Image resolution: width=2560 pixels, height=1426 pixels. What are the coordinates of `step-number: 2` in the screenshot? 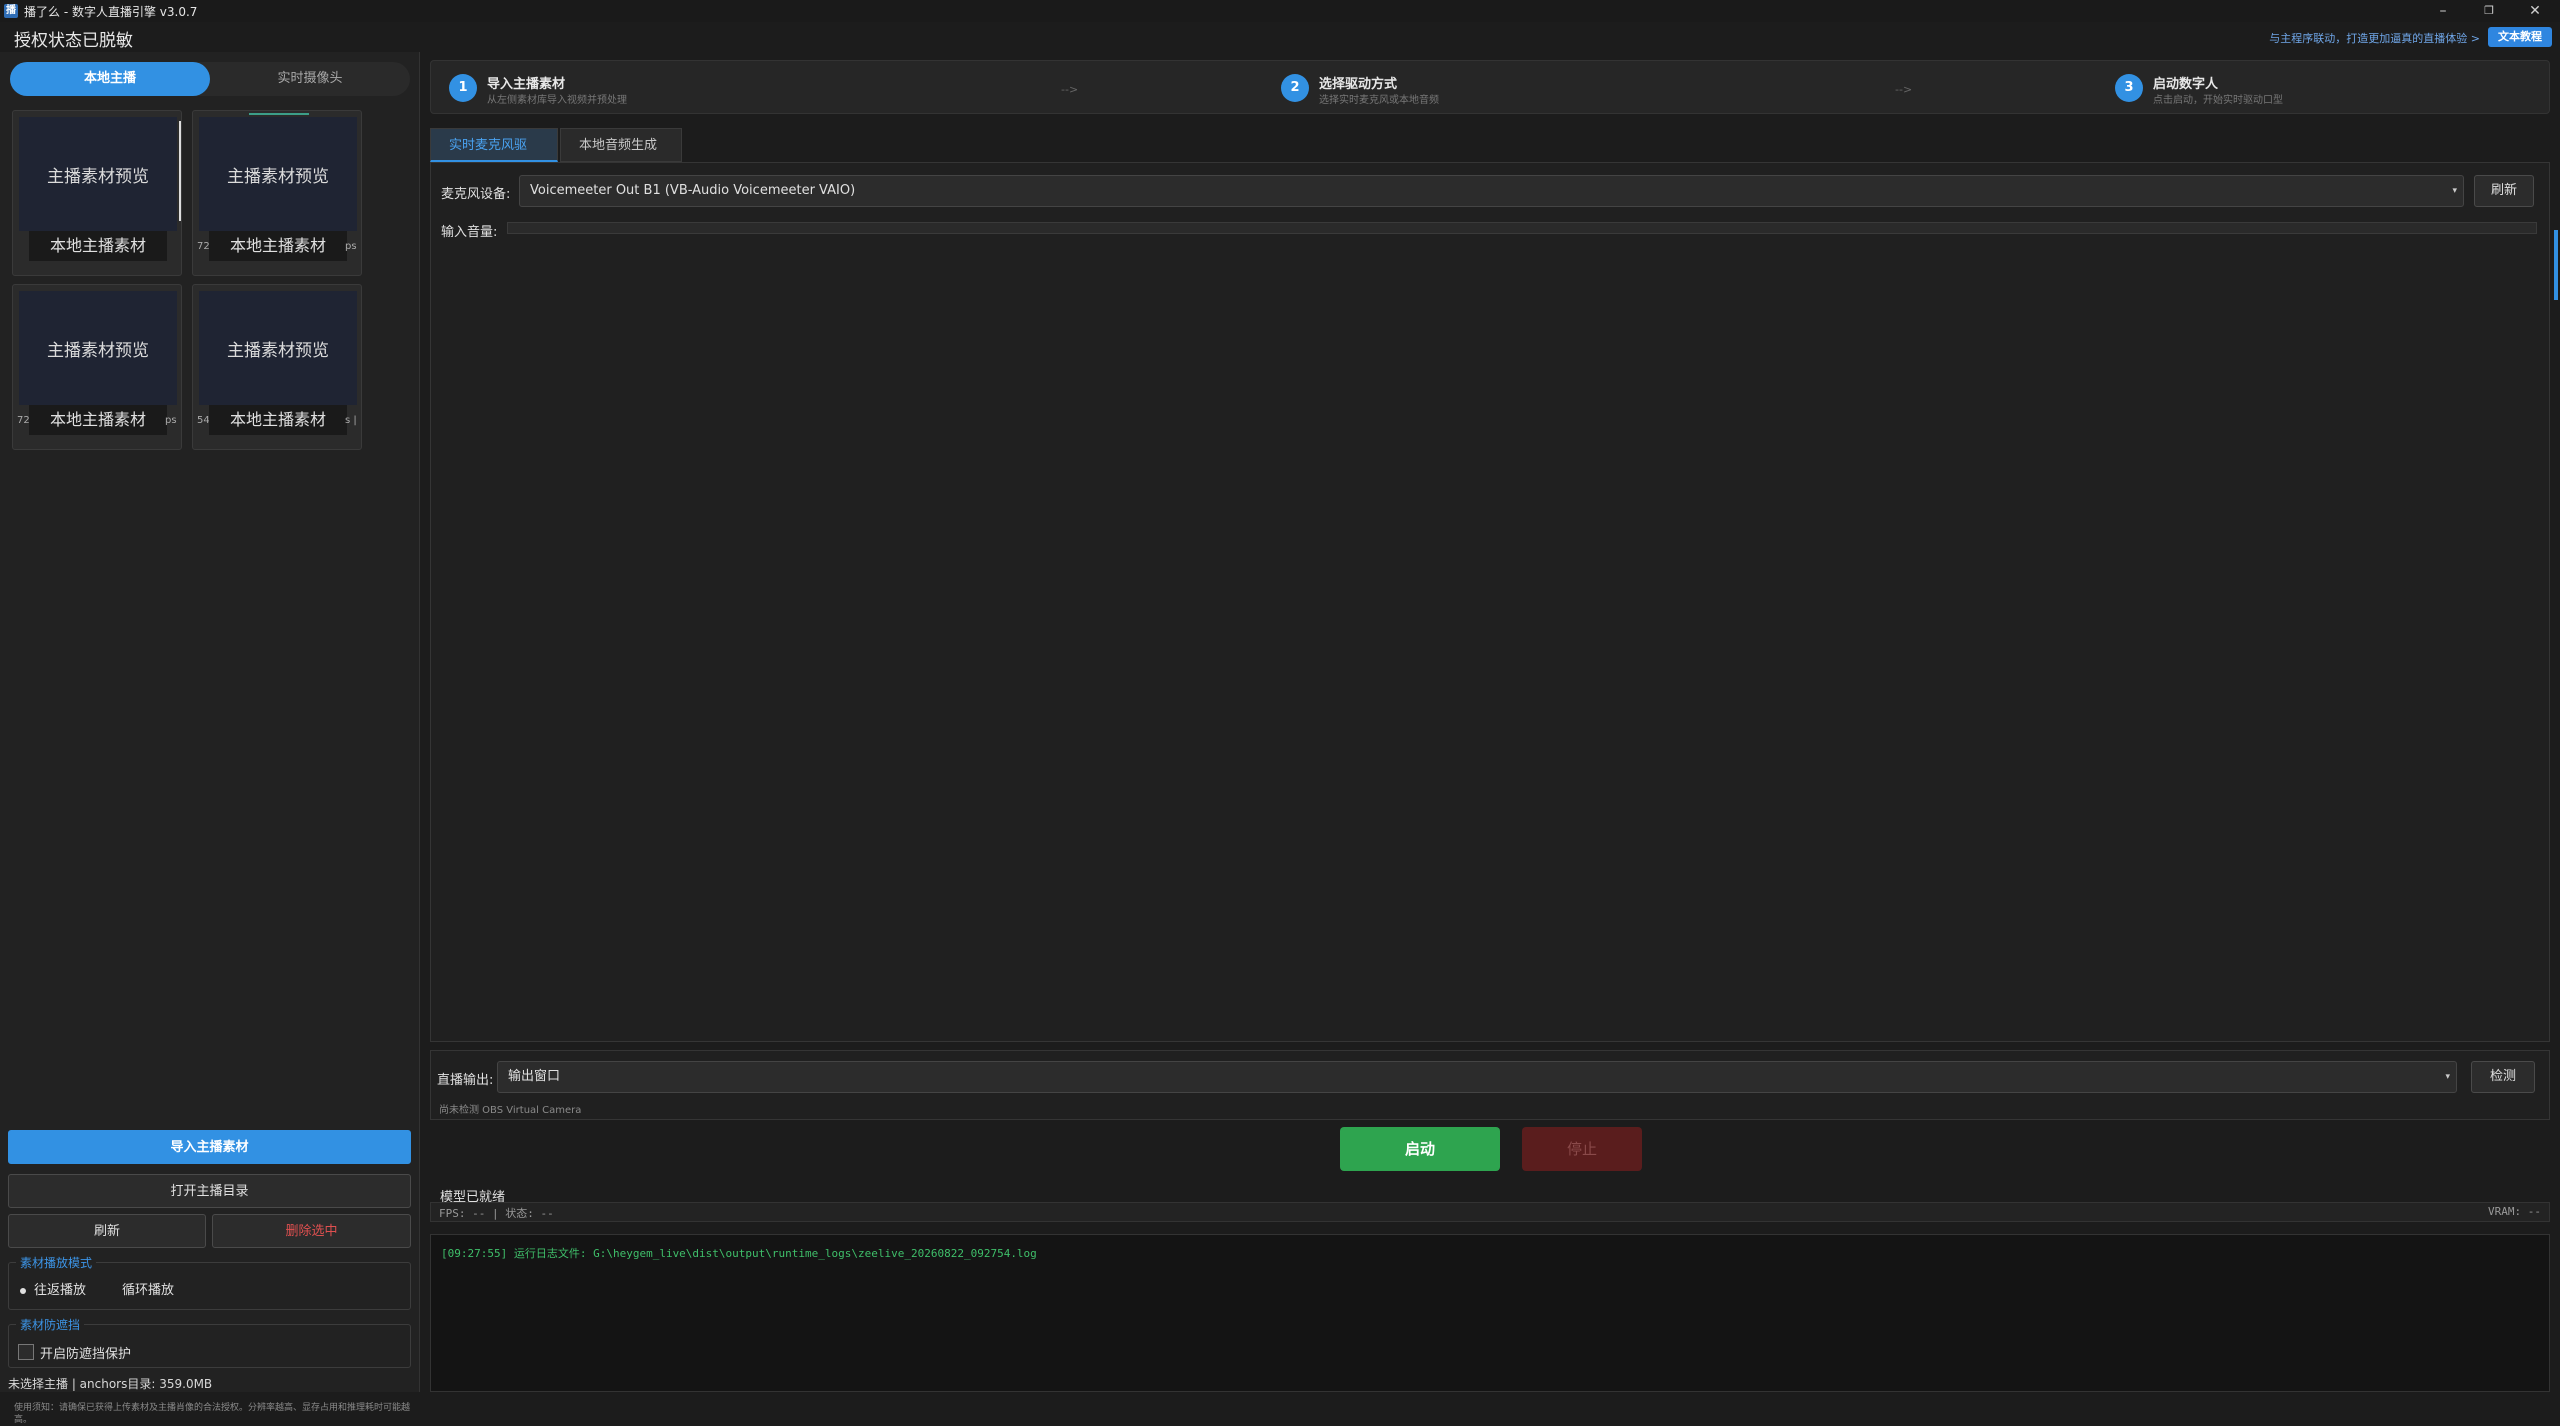 It's located at (1295, 88).